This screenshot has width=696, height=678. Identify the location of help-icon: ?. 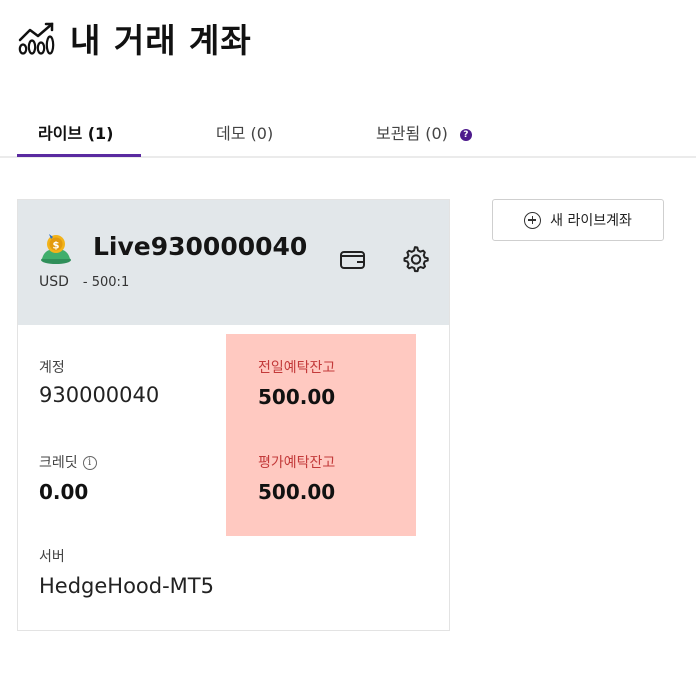
(465, 134).